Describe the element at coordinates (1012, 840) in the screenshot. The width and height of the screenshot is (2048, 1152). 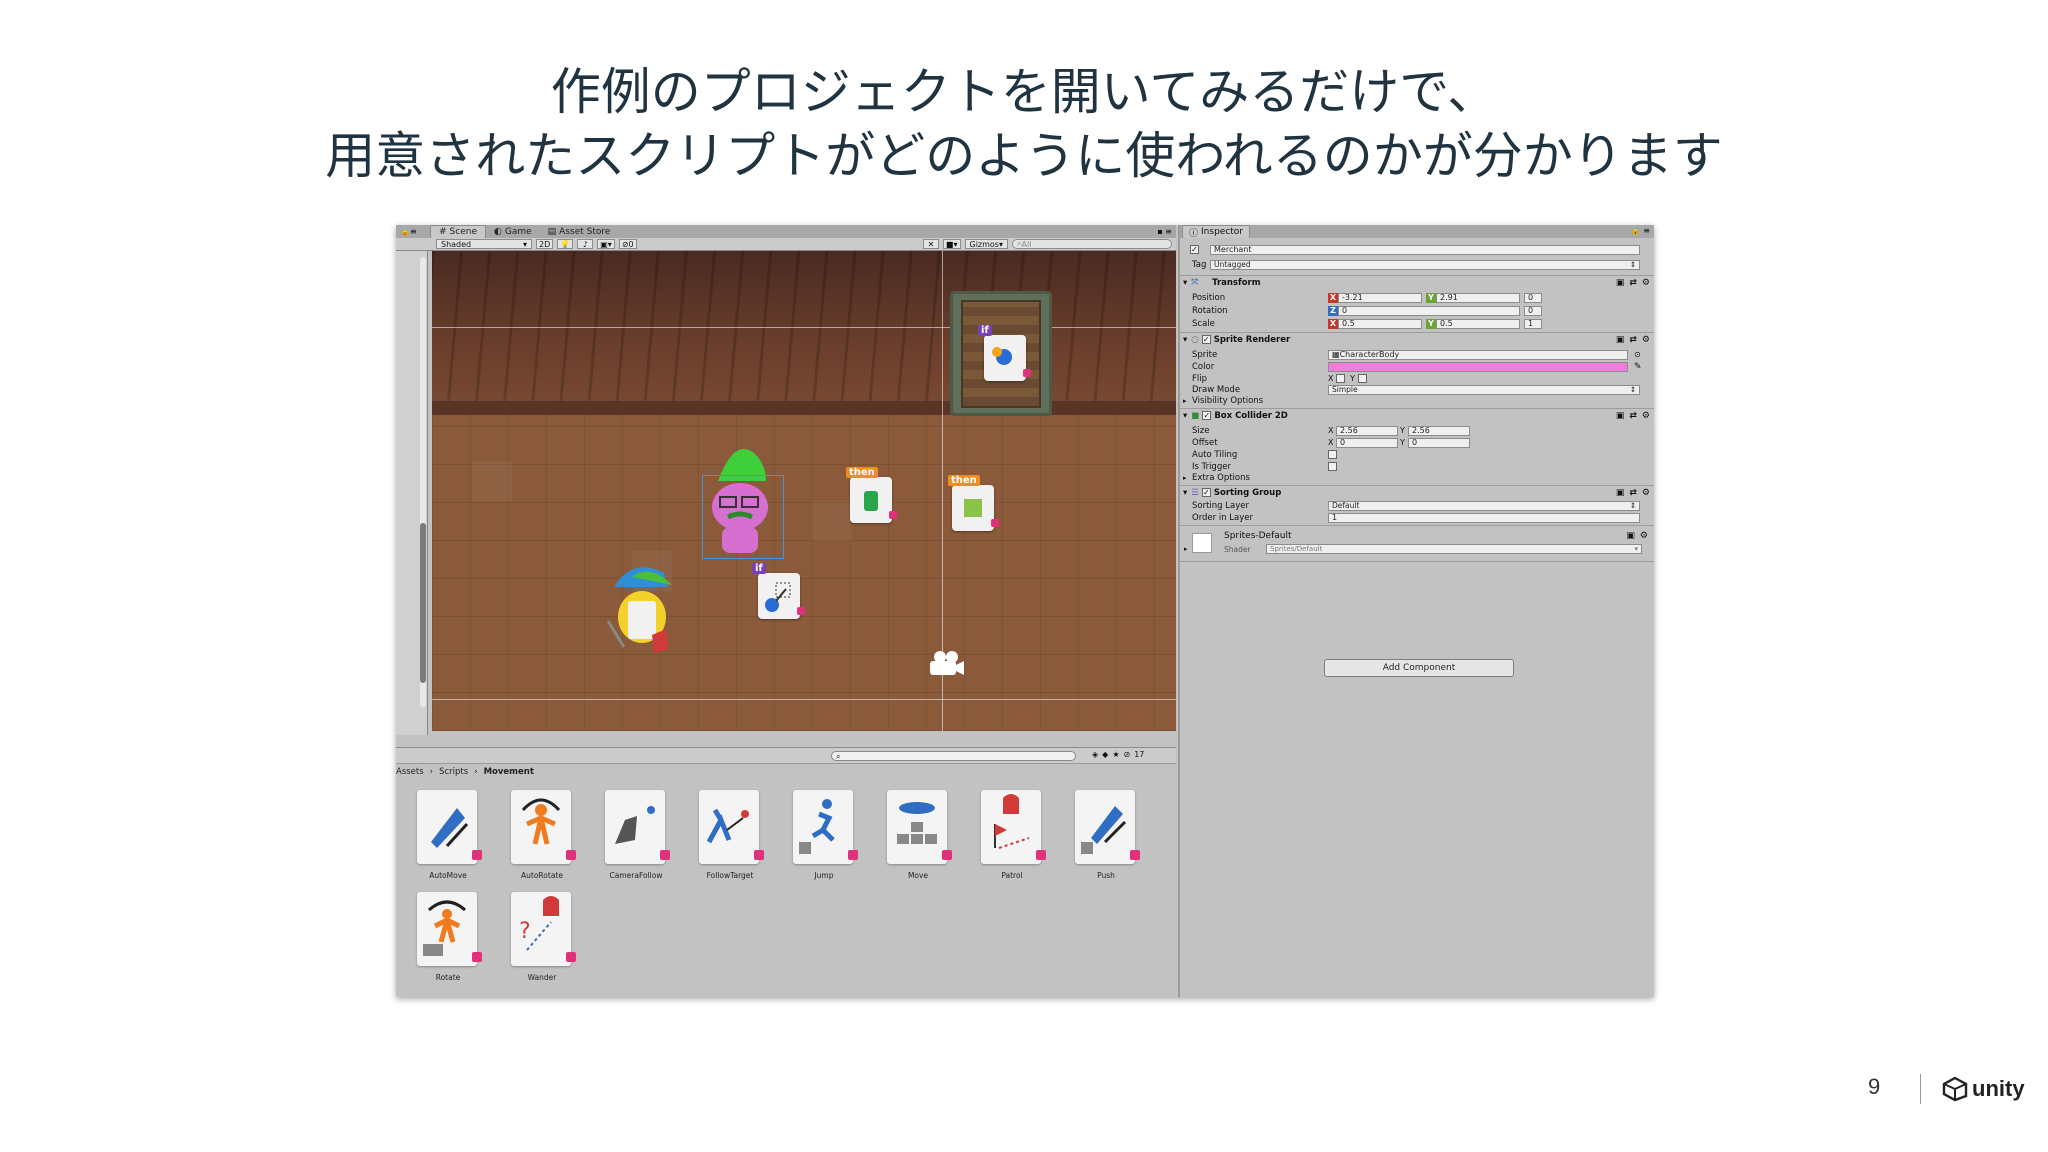
I see `asset-patrol: Patrol` at that location.